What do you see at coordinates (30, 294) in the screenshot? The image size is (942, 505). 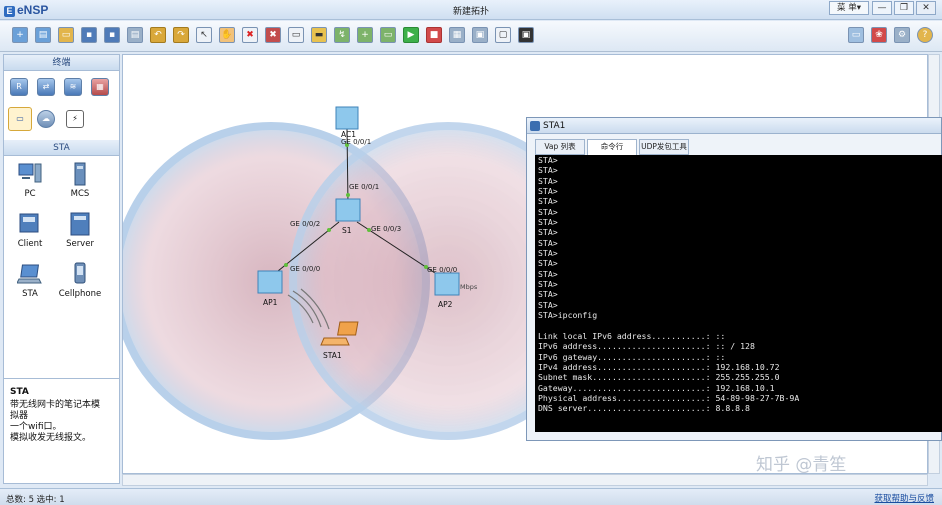 I see `device-label: STA` at bounding box center [30, 294].